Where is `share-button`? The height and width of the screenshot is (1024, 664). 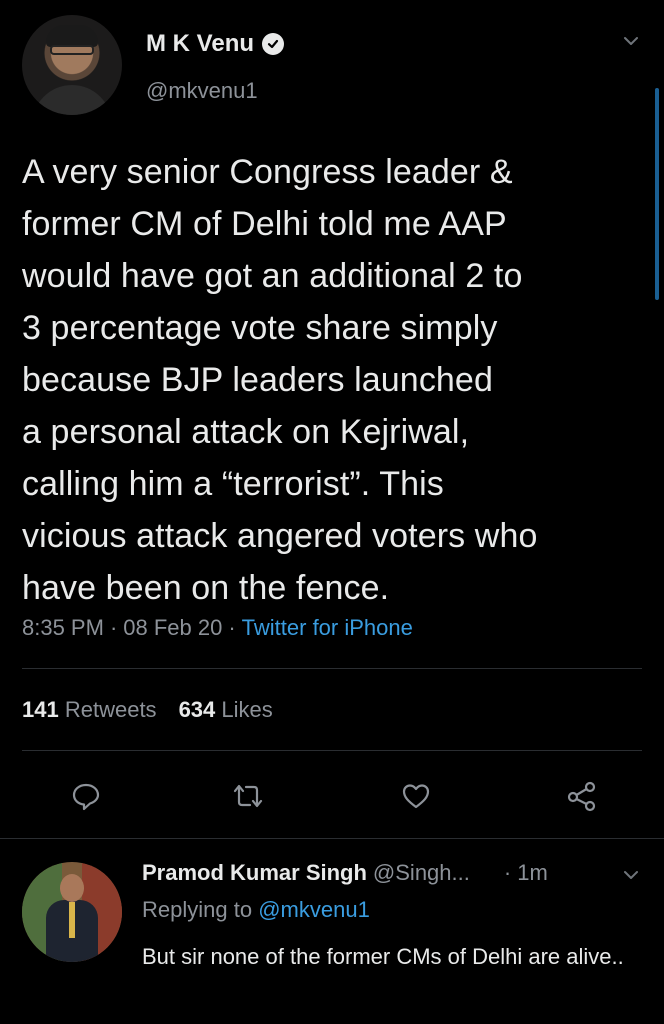
share-button is located at coordinates (582, 796).